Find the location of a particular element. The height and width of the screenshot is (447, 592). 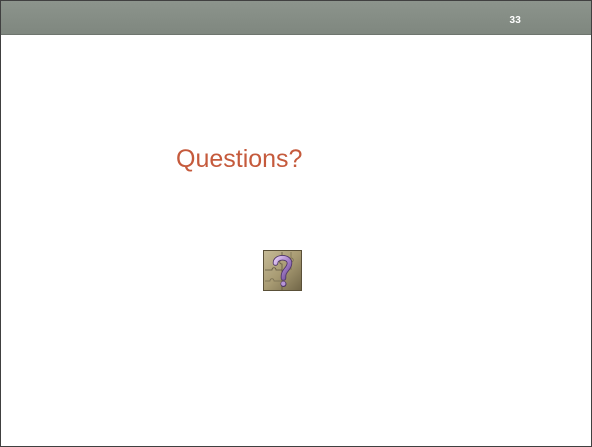

question-mark-puzzle-icon is located at coordinates (282, 270).